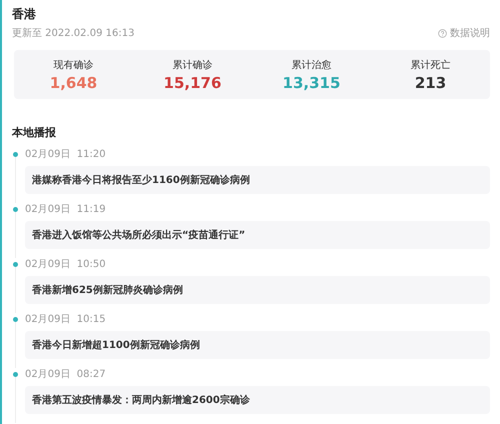 The image size is (500, 424). I want to click on update-time: 更新至 2022.02.09 16:13, so click(73, 33).